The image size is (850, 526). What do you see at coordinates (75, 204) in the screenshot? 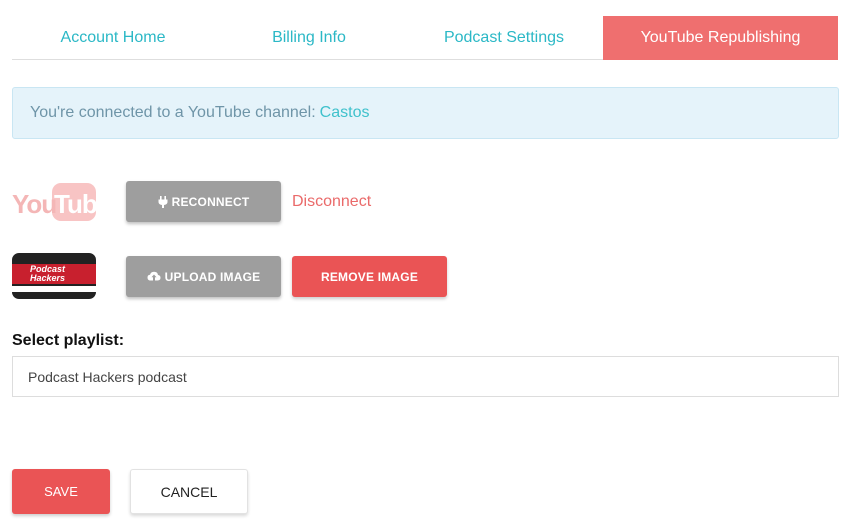
I see `youtube-logo-tube: Tube` at bounding box center [75, 204].